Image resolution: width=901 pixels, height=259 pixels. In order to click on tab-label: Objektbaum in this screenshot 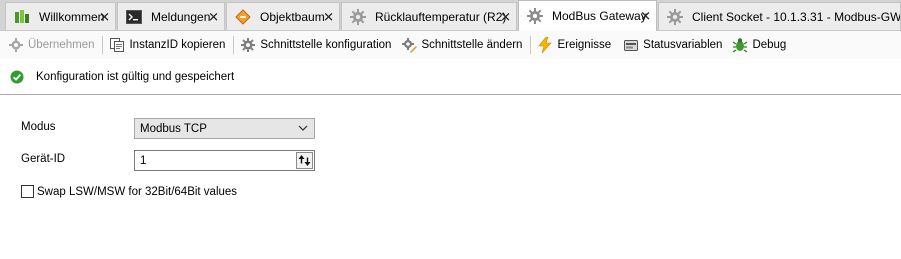, I will do `click(292, 16)`.